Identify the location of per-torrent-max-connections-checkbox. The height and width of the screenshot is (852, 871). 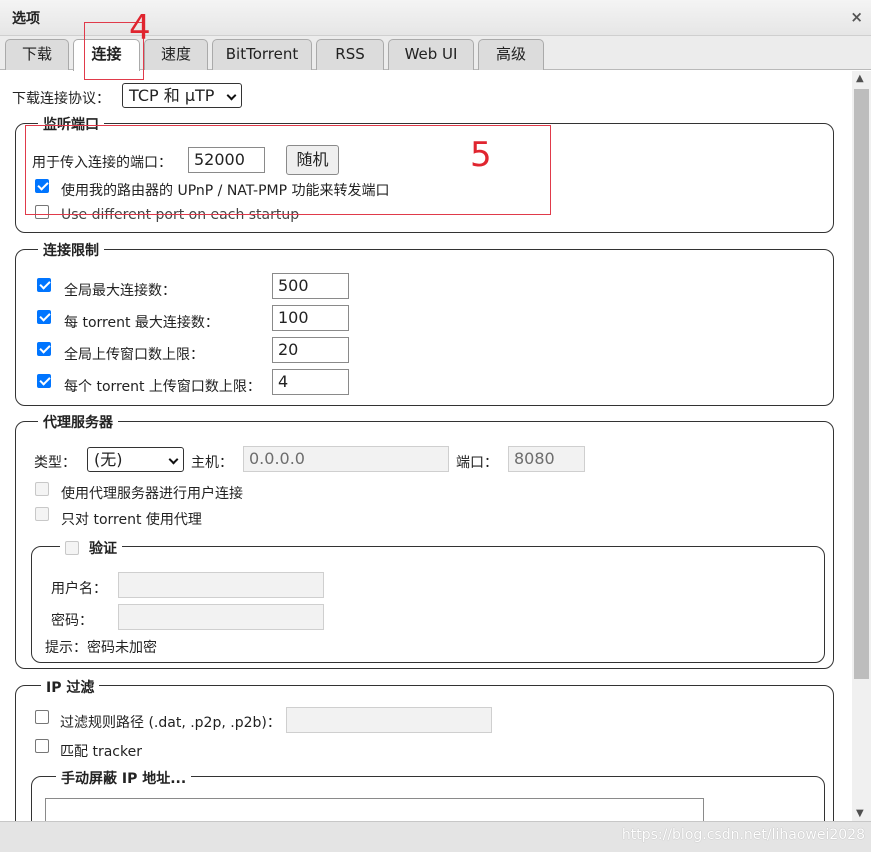
(44, 317).